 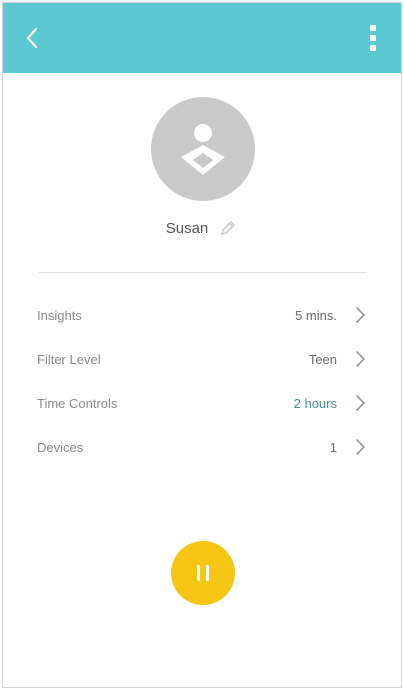 What do you see at coordinates (202, 38) in the screenshot?
I see `top-app-bar` at bounding box center [202, 38].